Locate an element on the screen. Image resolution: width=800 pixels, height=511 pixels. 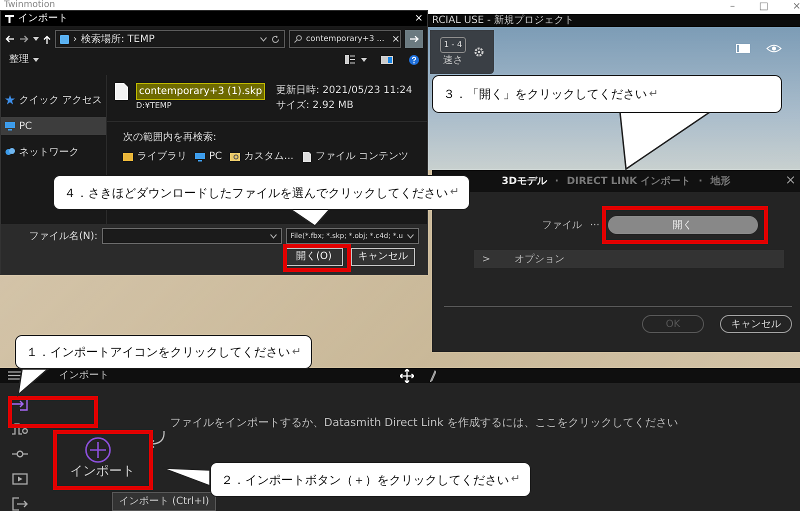
menu-icon is located at coordinates (14, 375).